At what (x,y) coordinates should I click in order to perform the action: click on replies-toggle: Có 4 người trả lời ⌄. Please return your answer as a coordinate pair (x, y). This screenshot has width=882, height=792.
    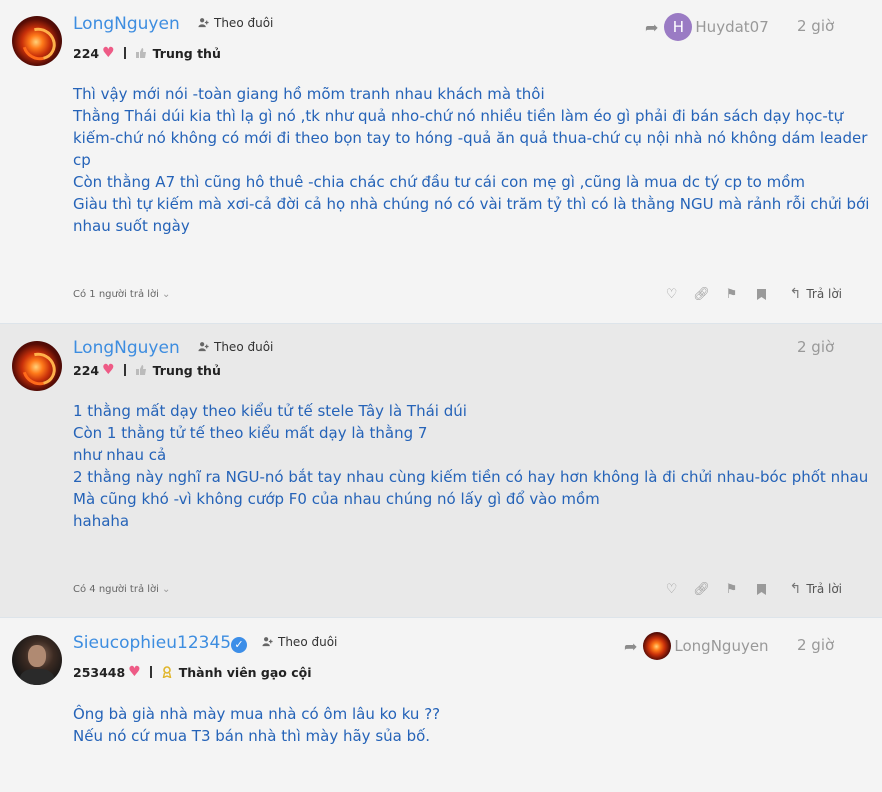
    Looking at the image, I should click on (121, 589).